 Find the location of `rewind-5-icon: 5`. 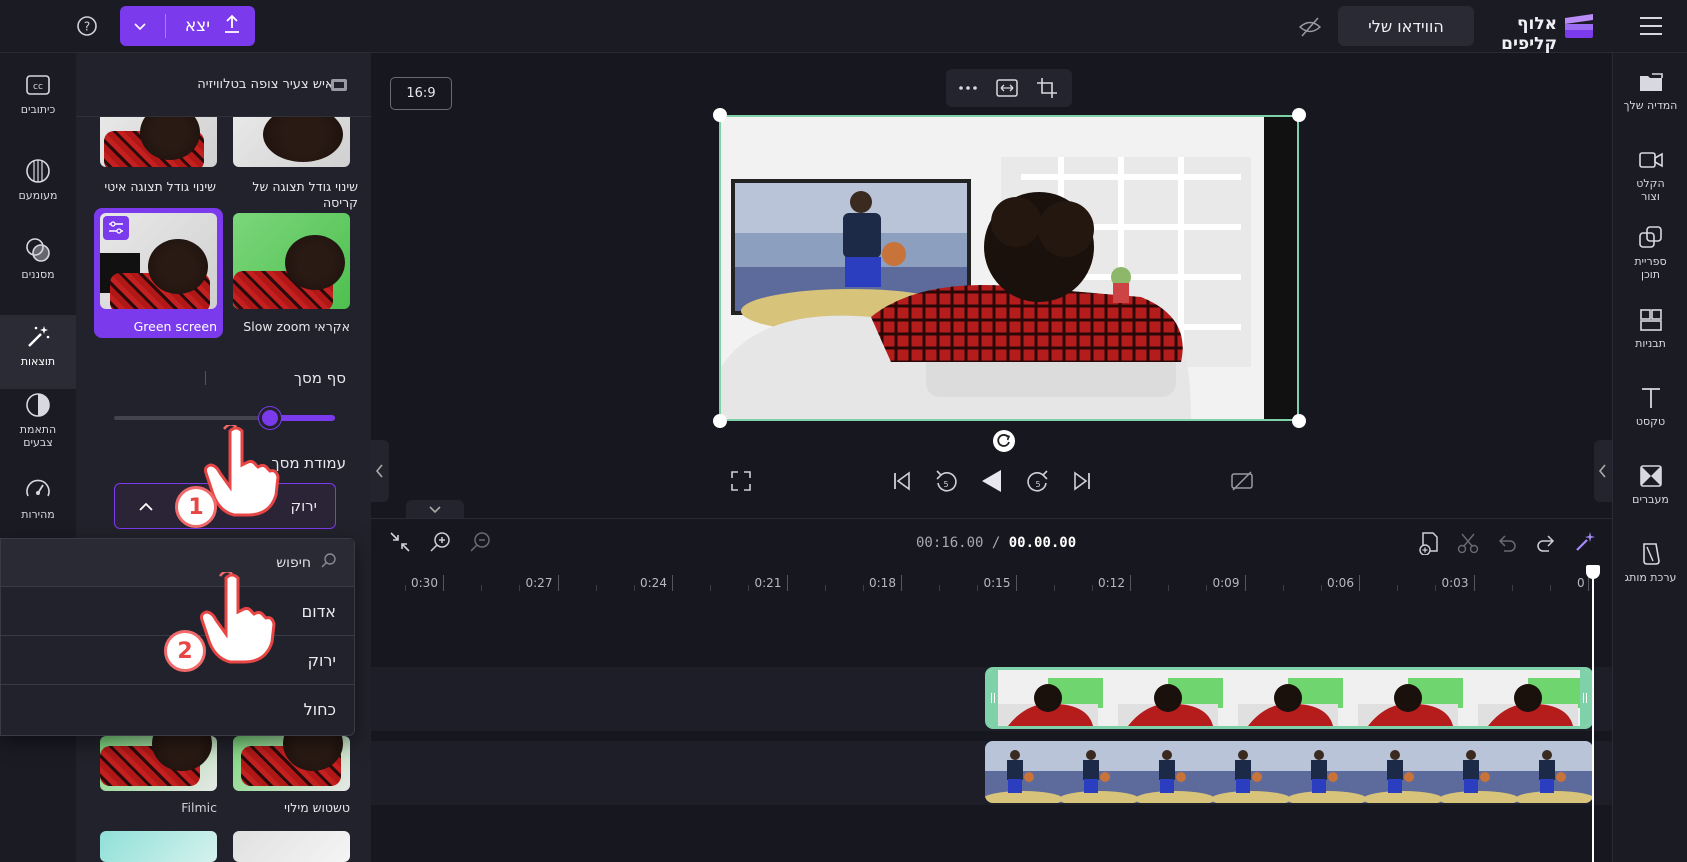

rewind-5-icon: 5 is located at coordinates (946, 481).